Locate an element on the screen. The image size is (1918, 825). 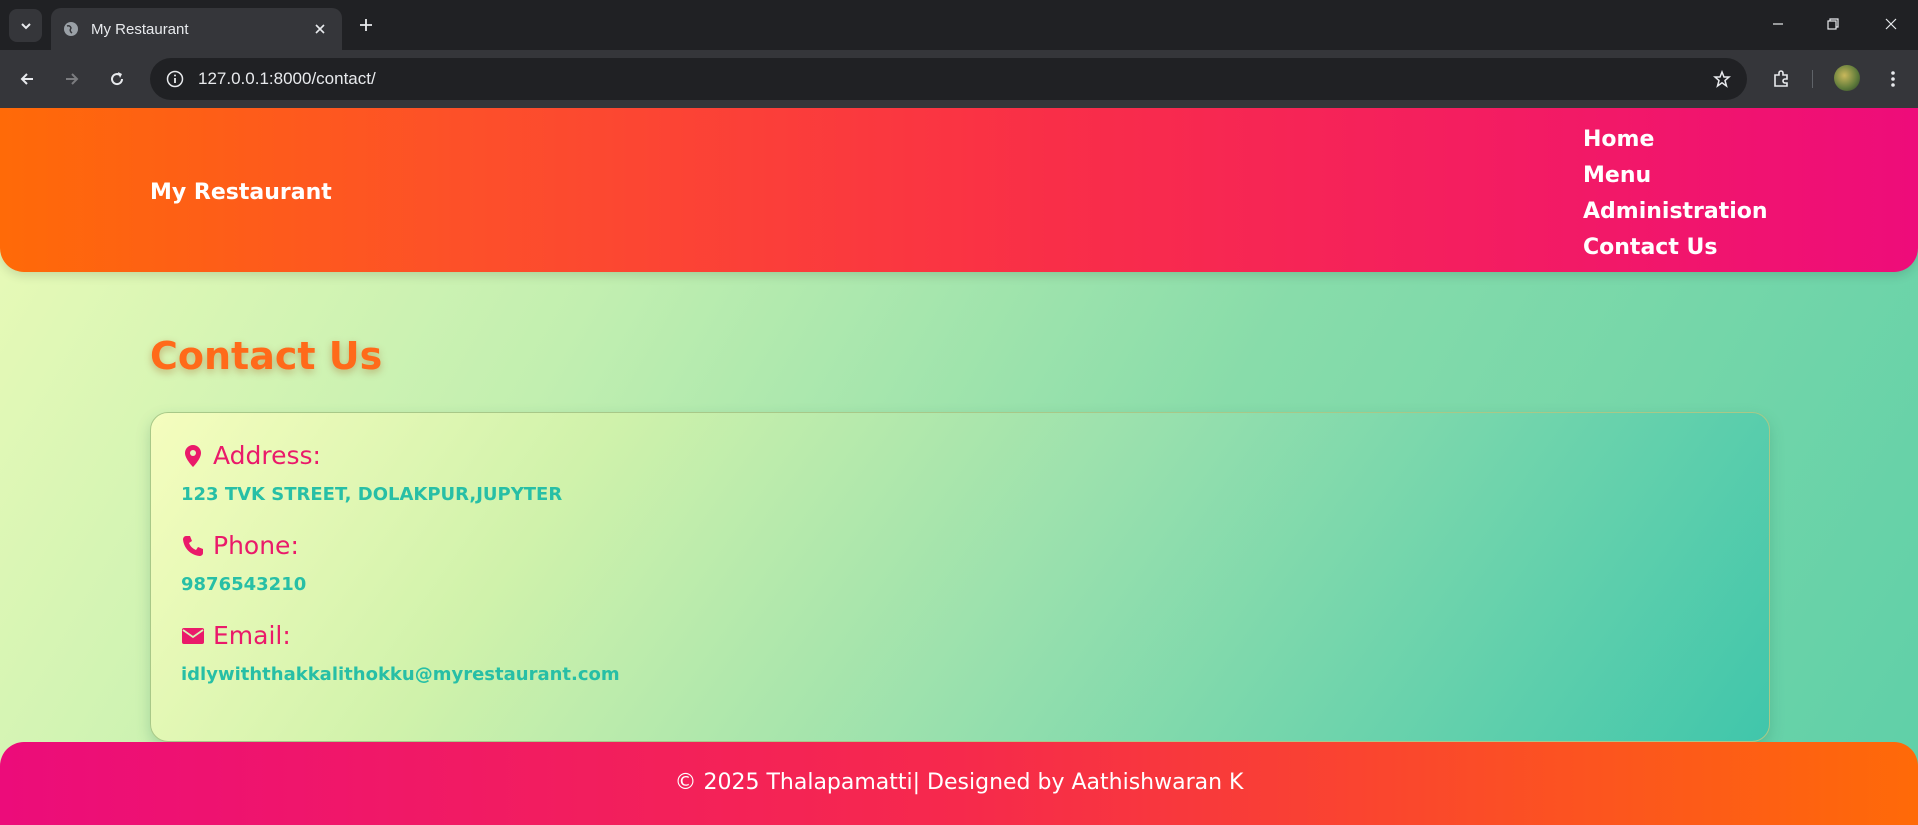
star-icon is located at coordinates (1722, 79).